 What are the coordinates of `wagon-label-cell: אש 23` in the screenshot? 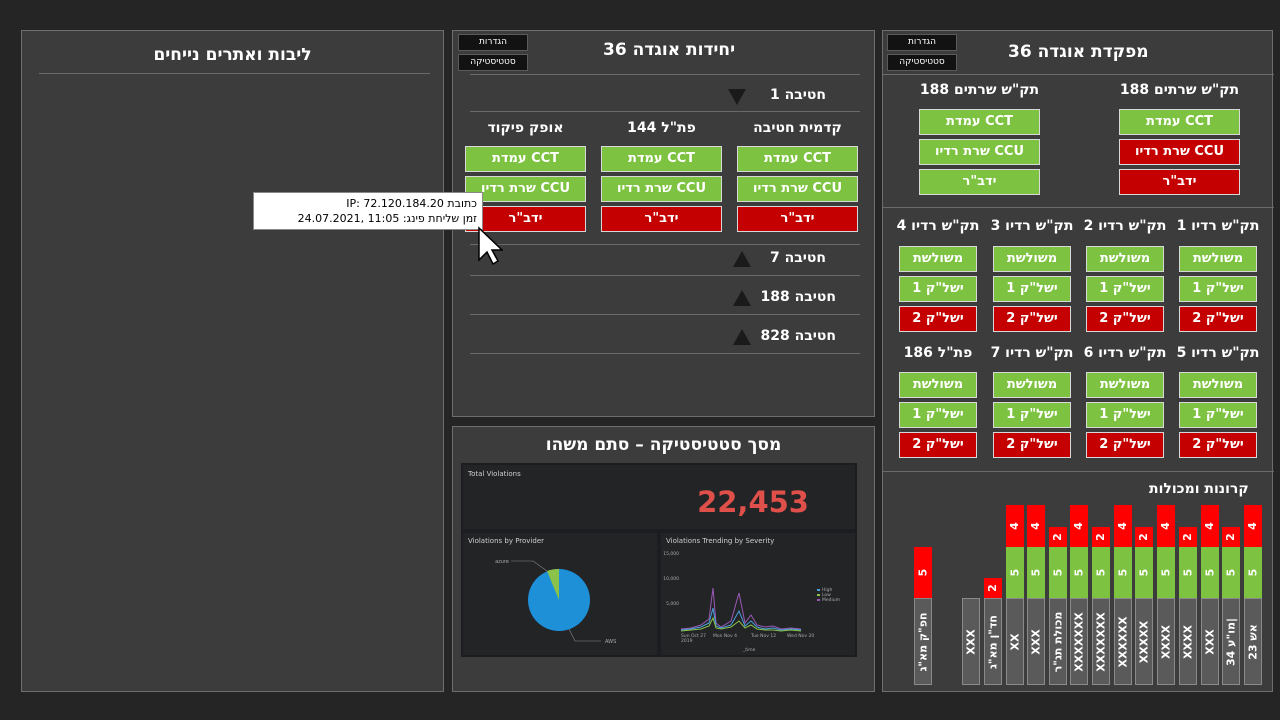 It's located at (1253, 641).